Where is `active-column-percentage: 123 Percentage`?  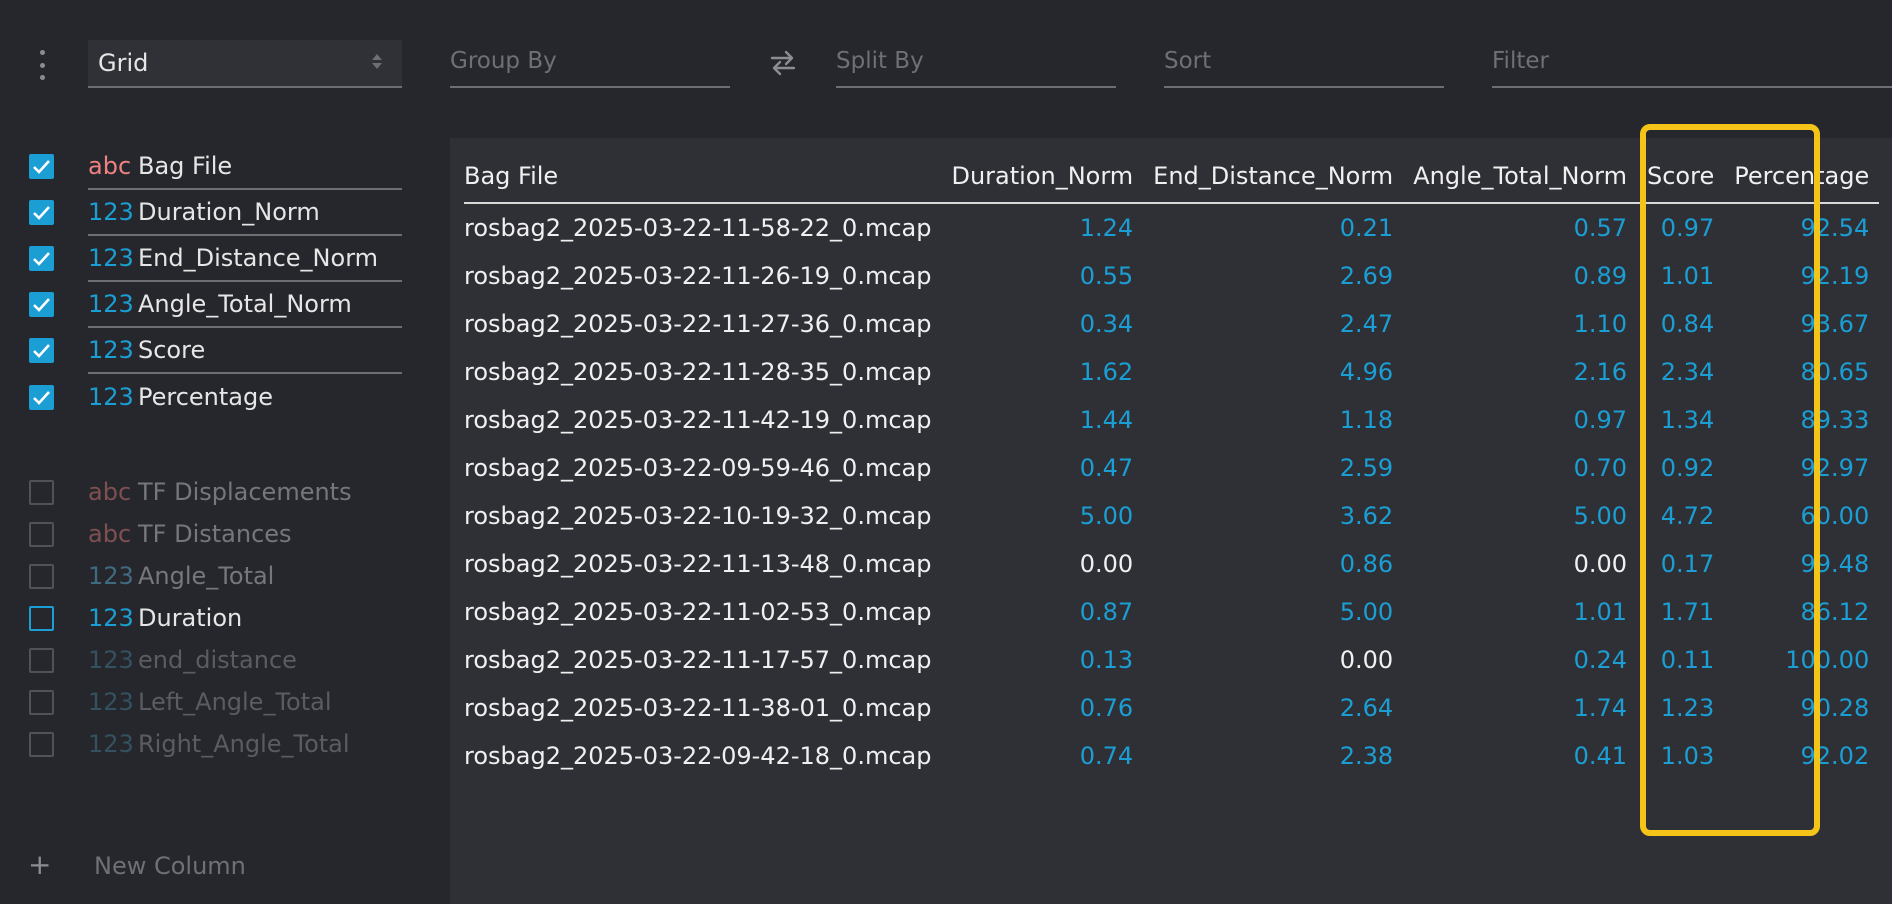
active-column-percentage: 123 Percentage is located at coordinates (210, 404).